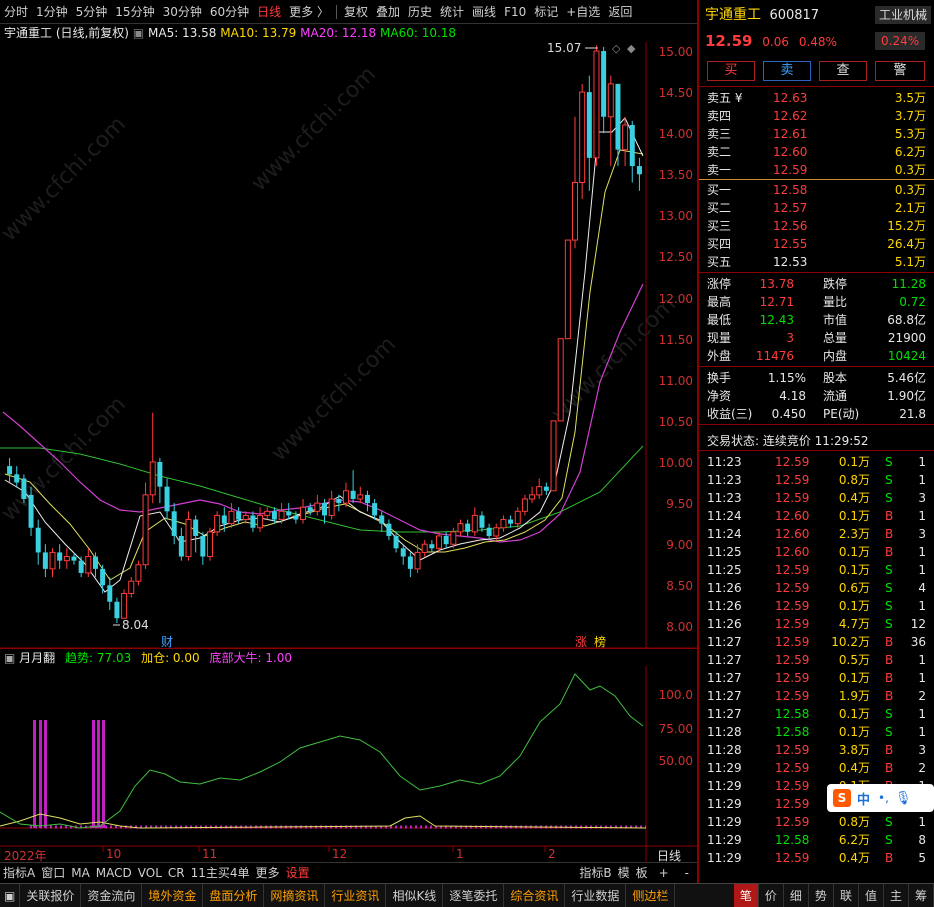 This screenshot has height=907, width=934. Describe the element at coordinates (816, 262) in the screenshot. I see `bid-row: 买五 12.53 5.1万` at that location.